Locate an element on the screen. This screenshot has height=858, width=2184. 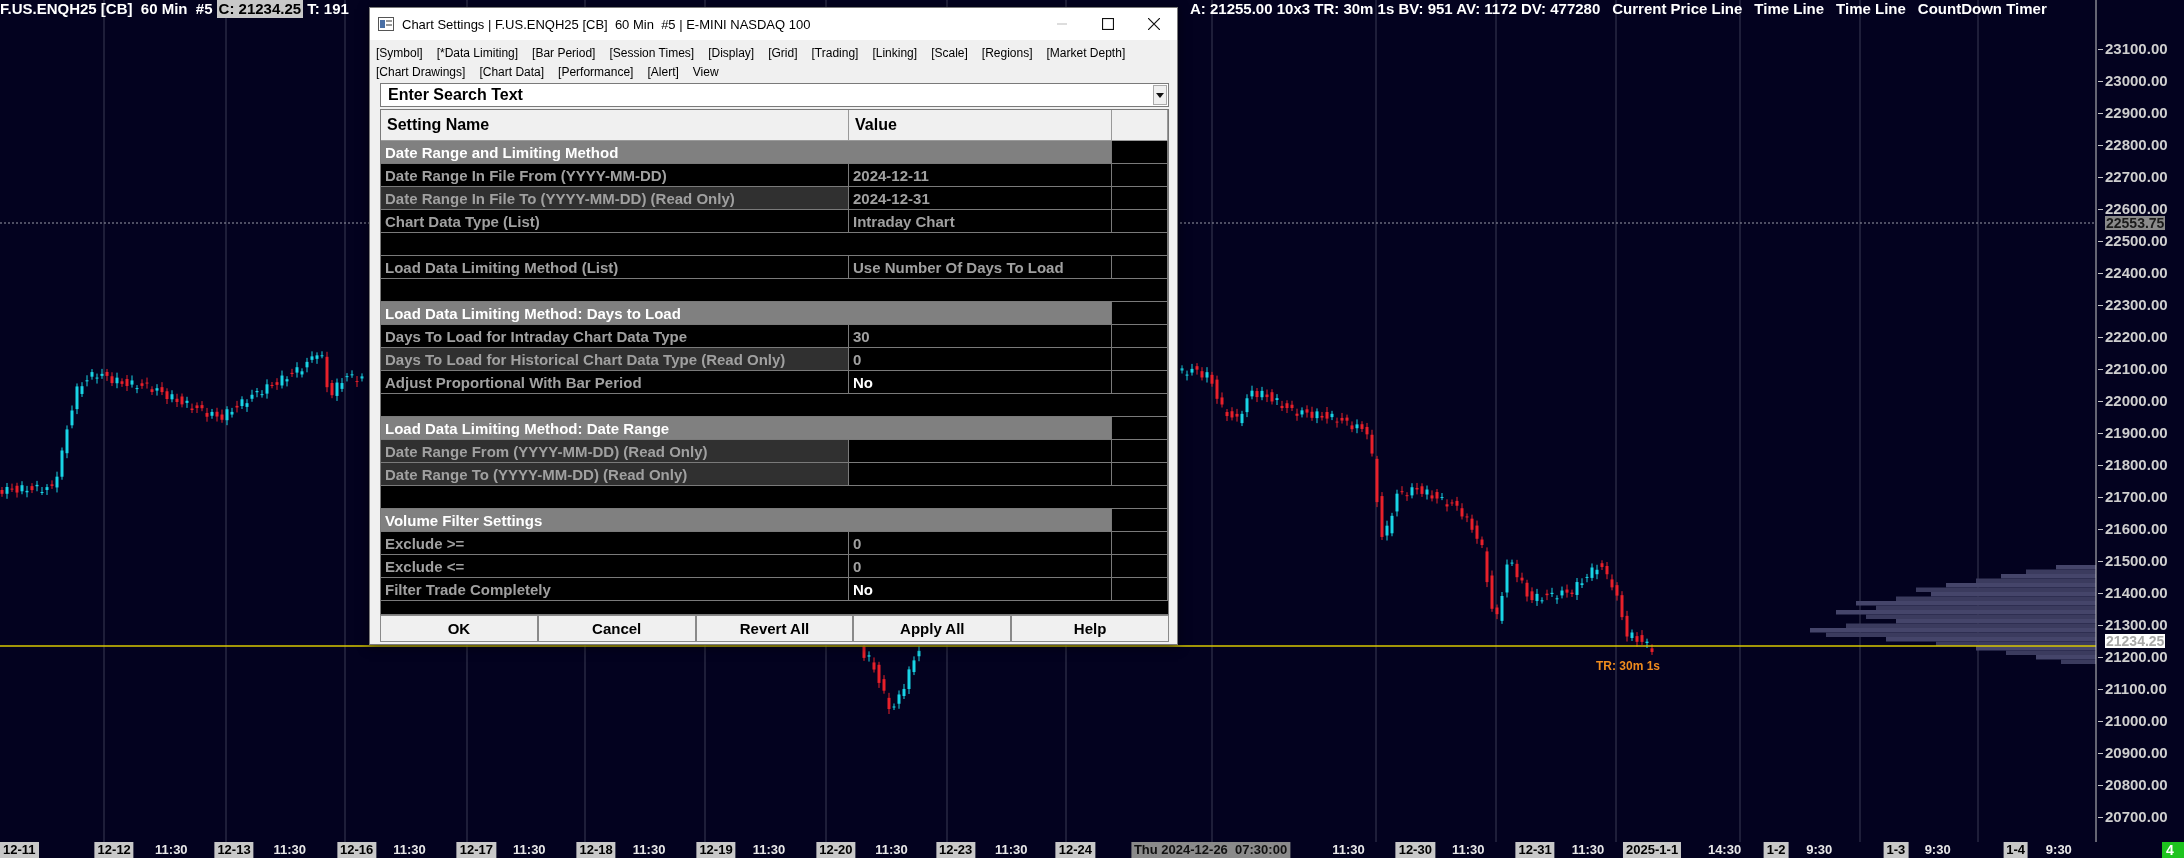
time-label: 12-12 is located at coordinates (114, 850).